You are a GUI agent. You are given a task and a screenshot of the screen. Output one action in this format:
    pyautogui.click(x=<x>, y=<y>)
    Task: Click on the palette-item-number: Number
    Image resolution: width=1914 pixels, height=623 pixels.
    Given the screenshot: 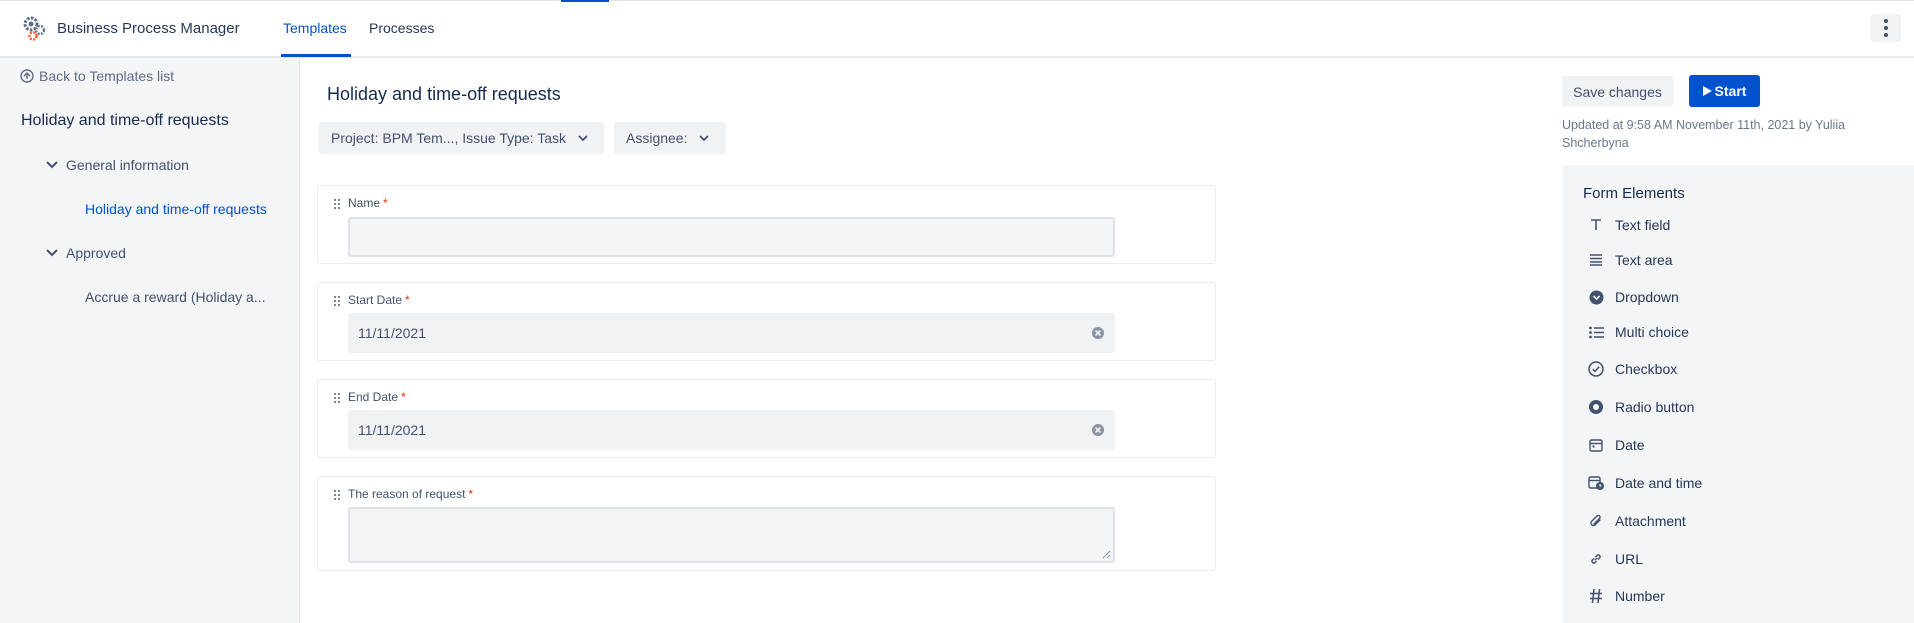 What is the action you would take?
    pyautogui.click(x=1626, y=596)
    